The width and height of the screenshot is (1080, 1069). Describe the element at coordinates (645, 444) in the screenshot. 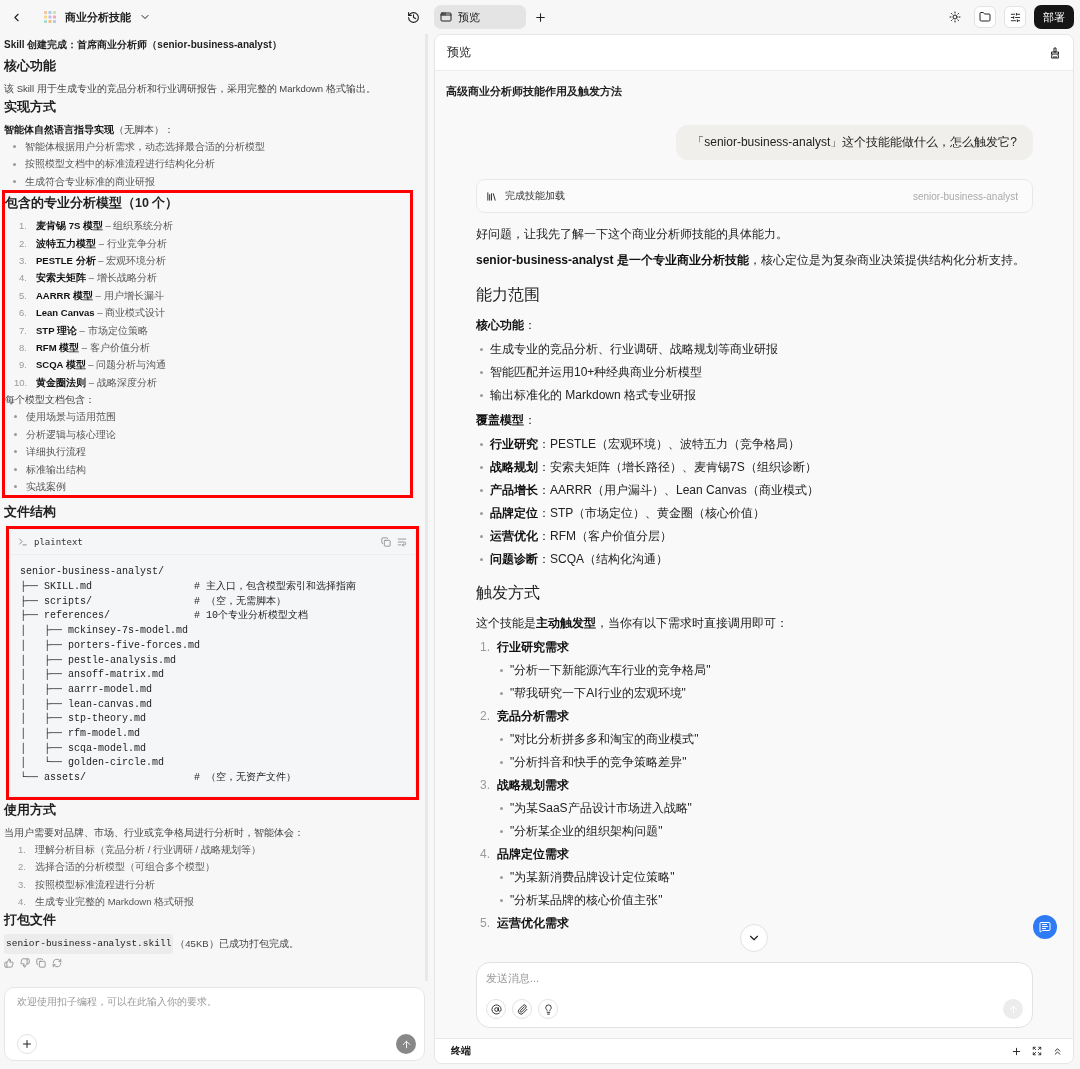

I see `list-item-text: 行业研究：PESTLE（宏观环境）、波特五力（竞争格局）` at that location.